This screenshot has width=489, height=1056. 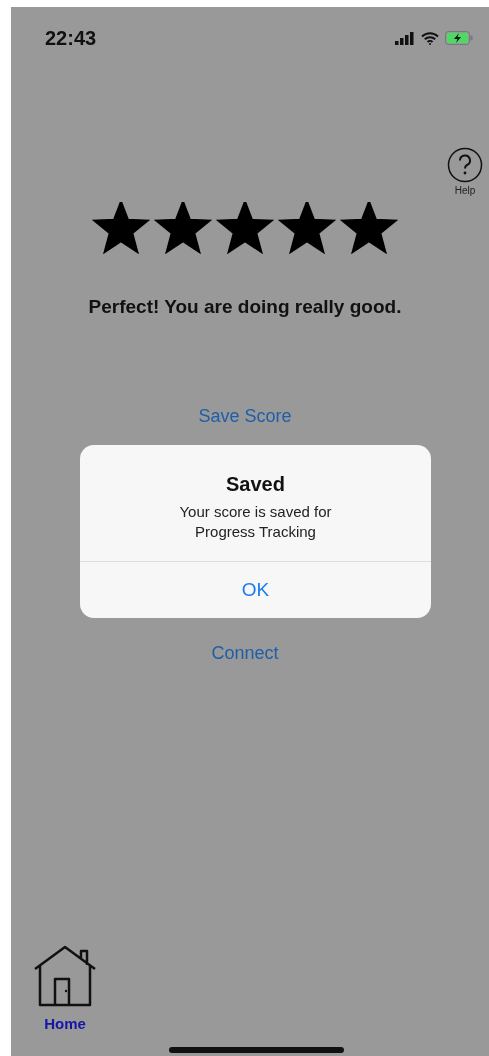 I want to click on help-button: Help, so click(x=465, y=171).